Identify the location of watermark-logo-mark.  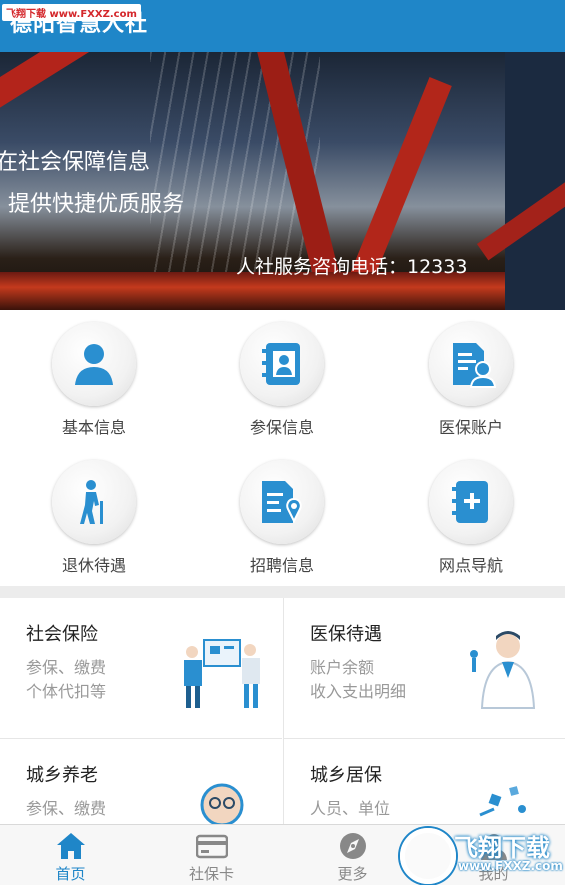
(428, 856).